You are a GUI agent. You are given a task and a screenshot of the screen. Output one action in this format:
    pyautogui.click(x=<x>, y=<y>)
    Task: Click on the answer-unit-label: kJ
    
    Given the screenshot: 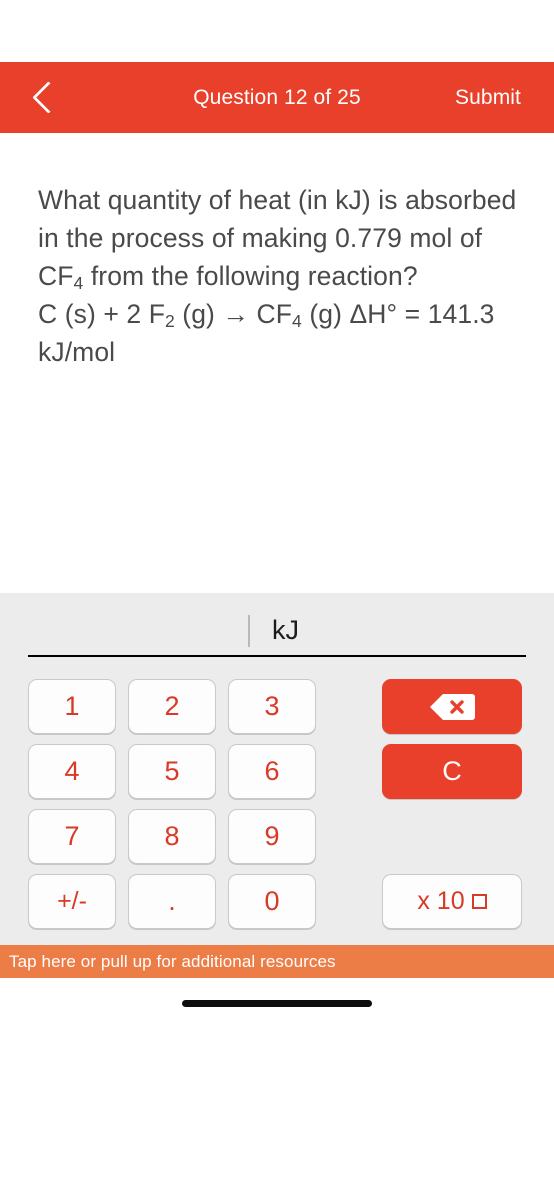 What is the action you would take?
    pyautogui.click(x=285, y=630)
    